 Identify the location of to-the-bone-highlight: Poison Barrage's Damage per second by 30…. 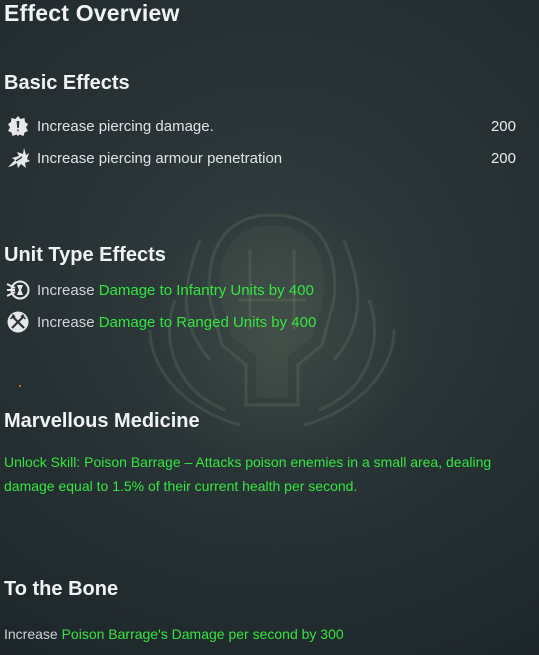
(202, 634).